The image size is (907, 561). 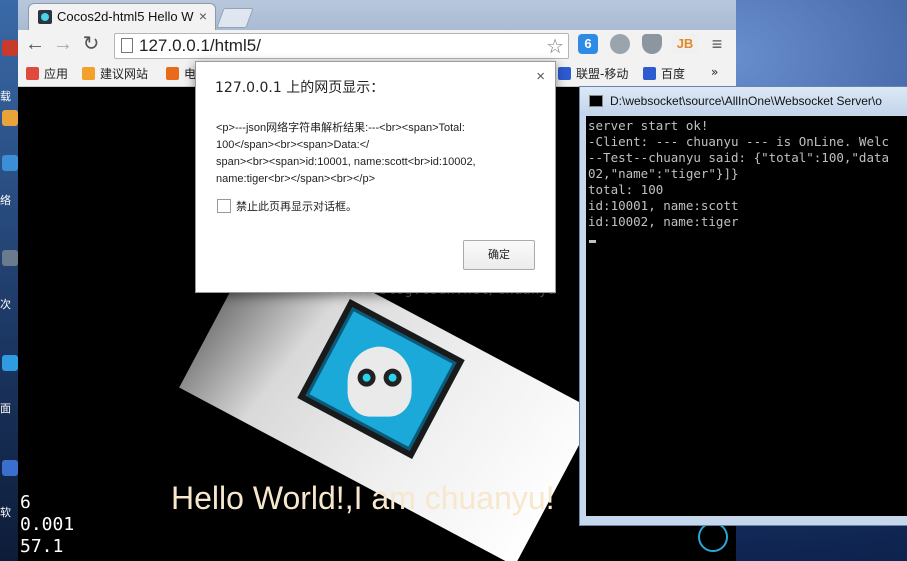 What do you see at coordinates (5, 200) in the screenshot?
I see `desktop-icon-label: 络` at bounding box center [5, 200].